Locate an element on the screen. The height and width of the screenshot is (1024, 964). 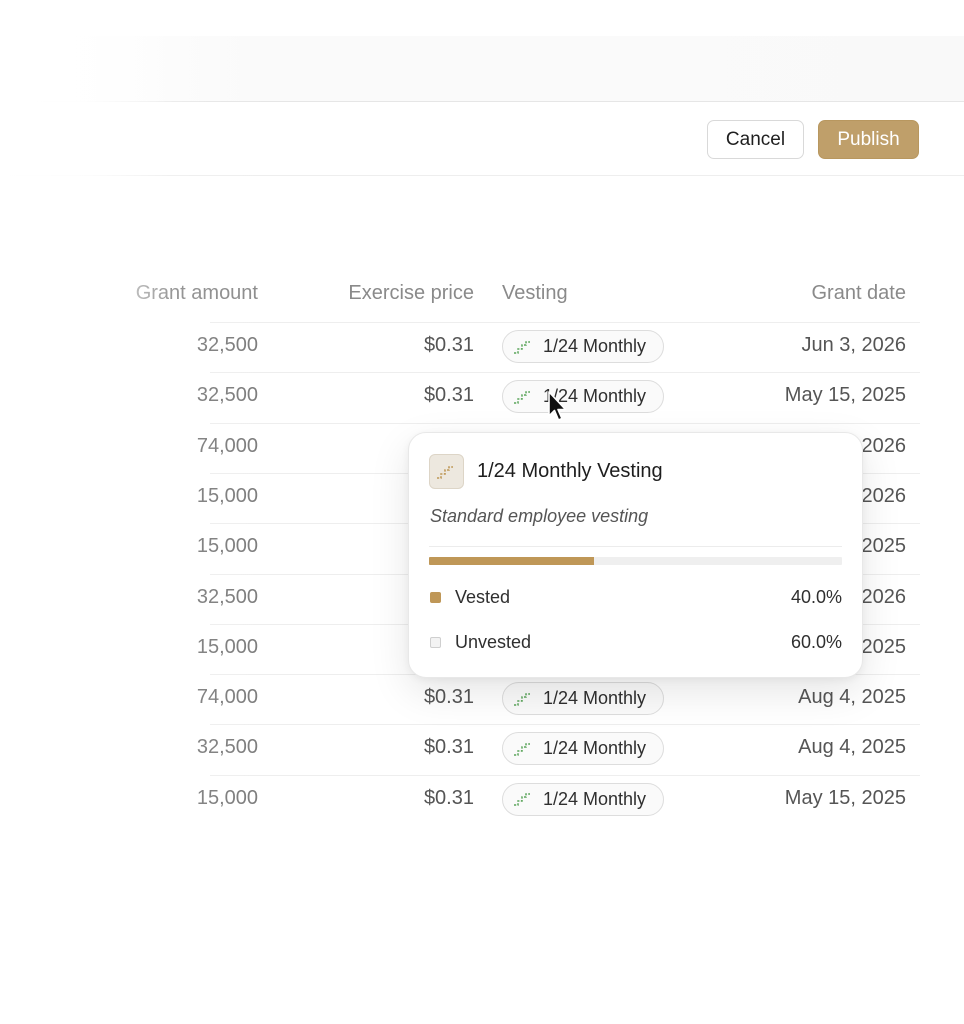
header-vesting: Vesting is located at coordinates (535, 293).